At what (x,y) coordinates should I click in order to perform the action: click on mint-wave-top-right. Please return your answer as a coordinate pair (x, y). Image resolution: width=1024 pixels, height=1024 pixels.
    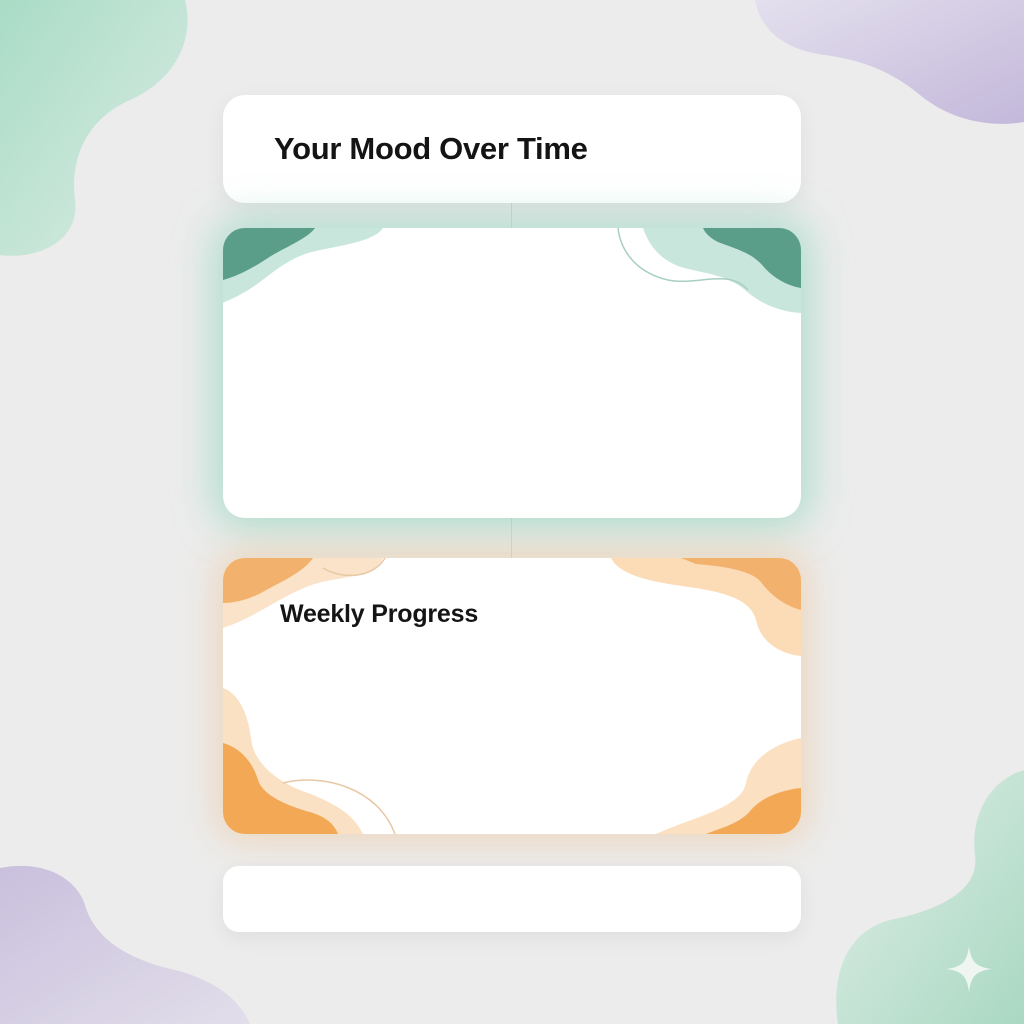
    Looking at the image, I should click on (709, 270).